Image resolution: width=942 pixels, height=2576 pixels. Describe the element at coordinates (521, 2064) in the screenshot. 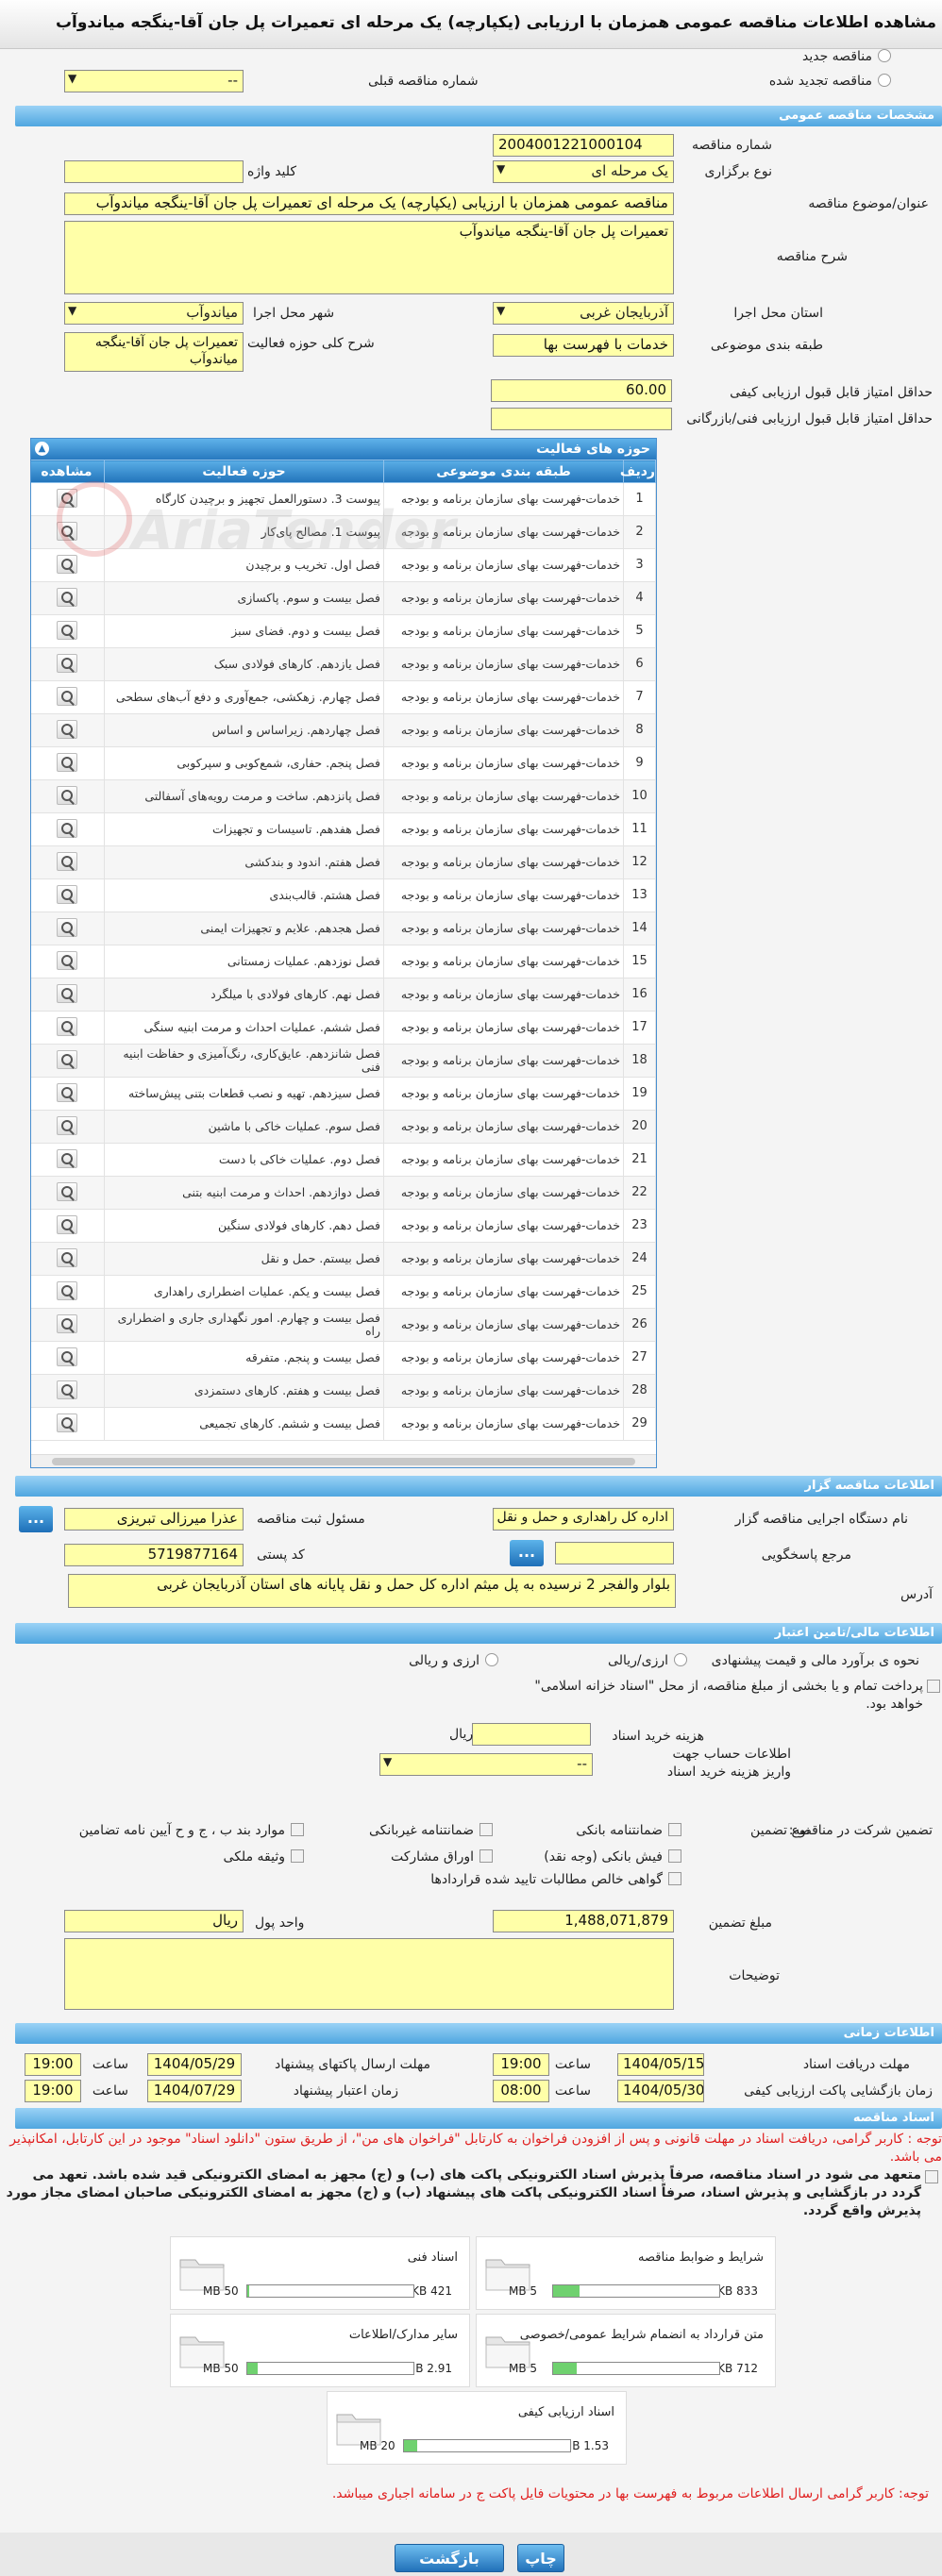

I see `receive-time-field: 19:00` at that location.